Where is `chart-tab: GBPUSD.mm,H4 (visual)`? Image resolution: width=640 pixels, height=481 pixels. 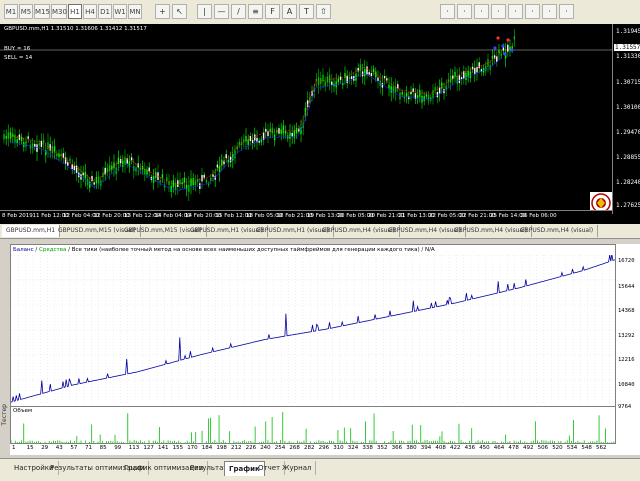
chart-tab: GBPUSD.mm,H4 (visual) is located at coordinates (557, 231).